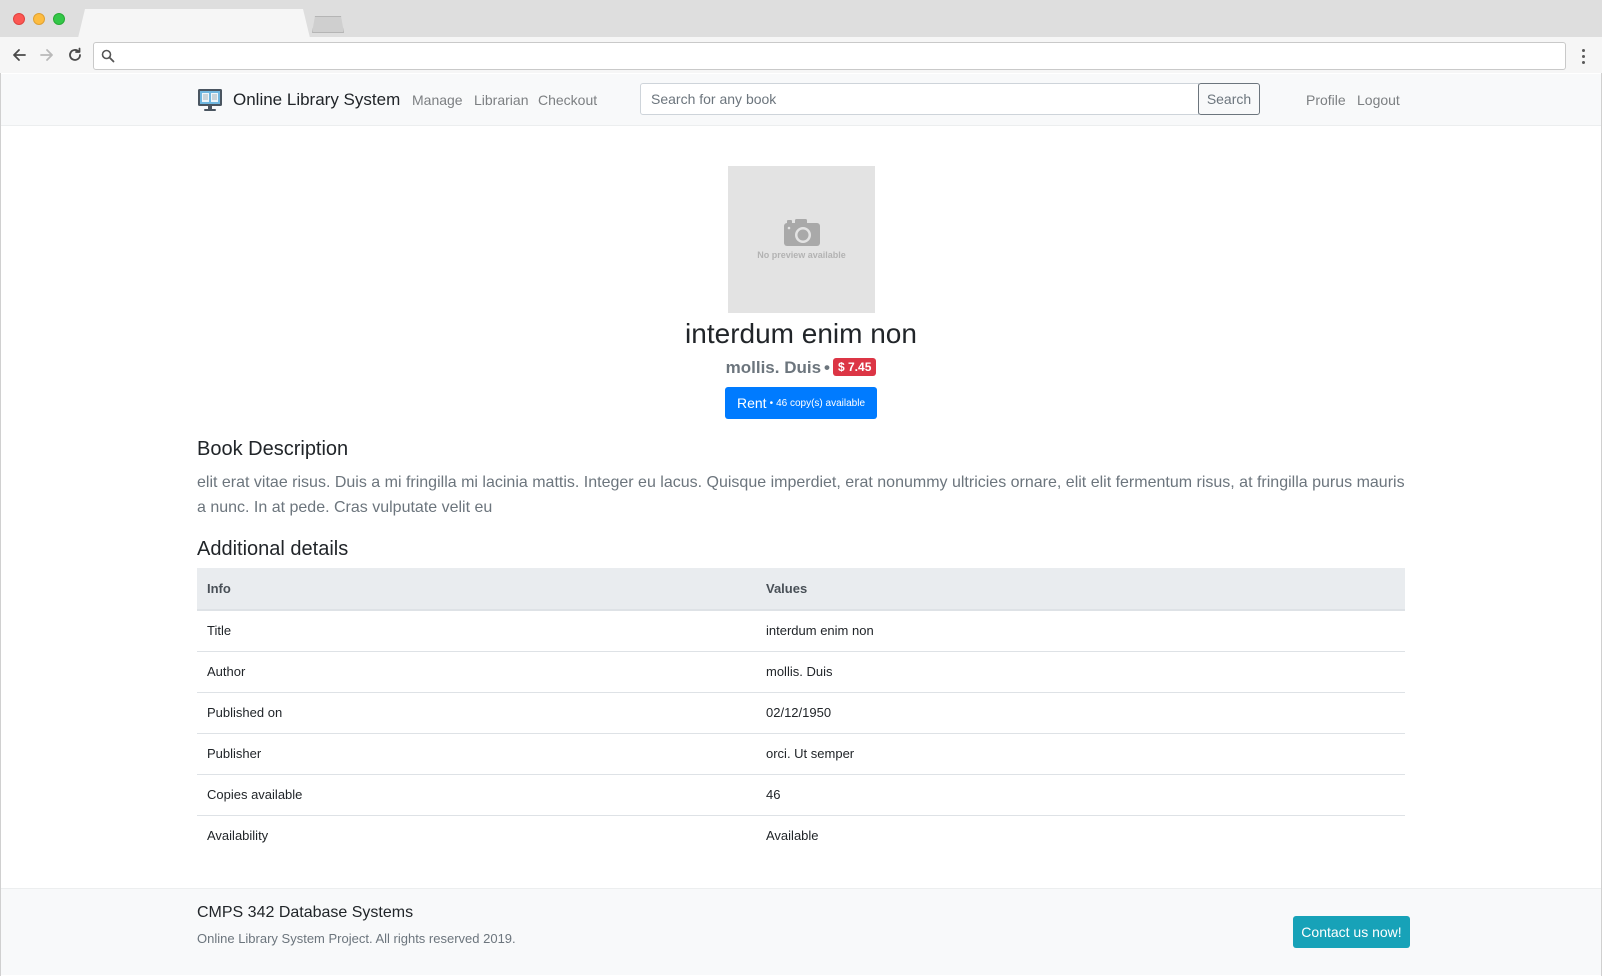  Describe the element at coordinates (0, 524) in the screenshot. I see `window-border-left` at that location.